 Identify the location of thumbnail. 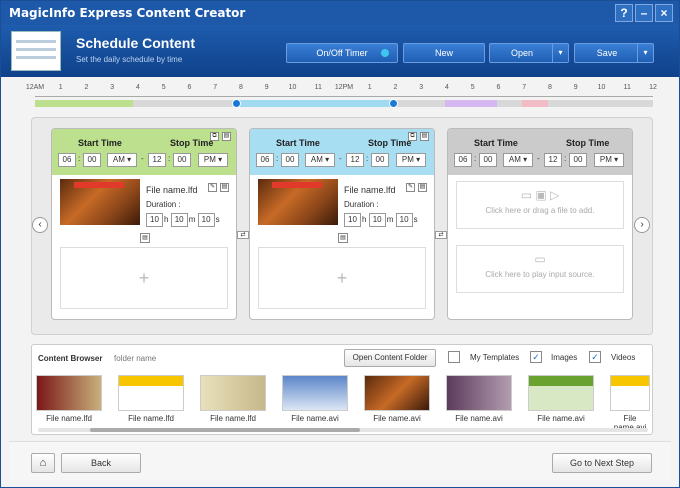
(479, 393).